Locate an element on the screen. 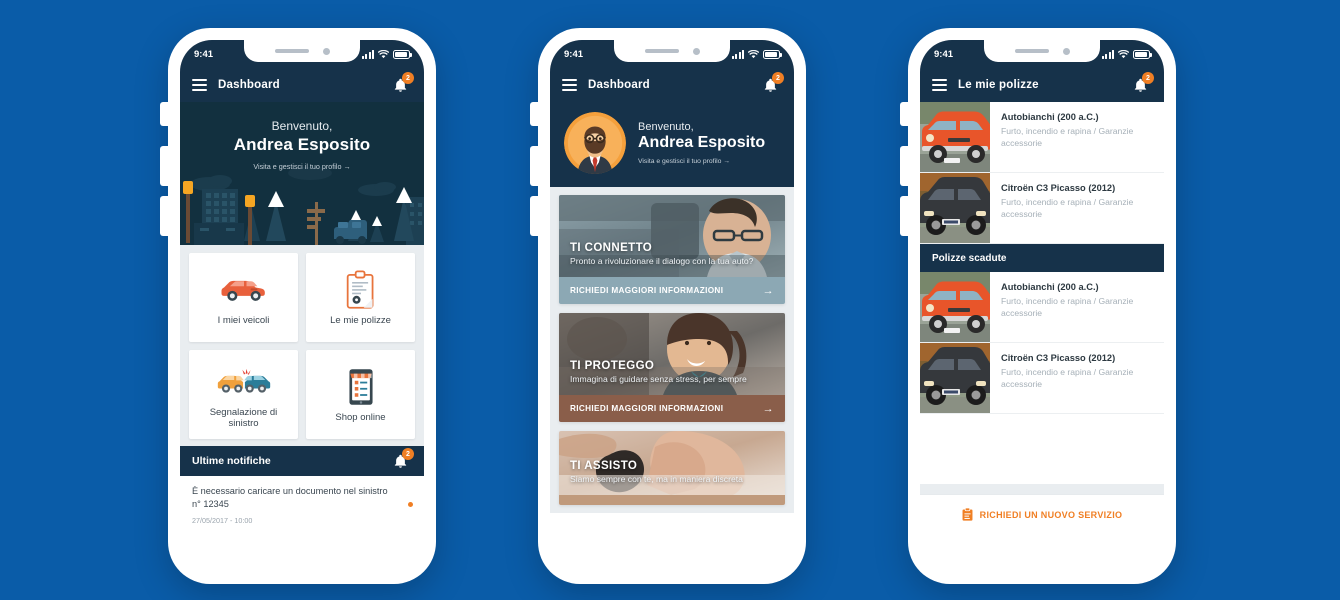  avatar is located at coordinates (595, 143).